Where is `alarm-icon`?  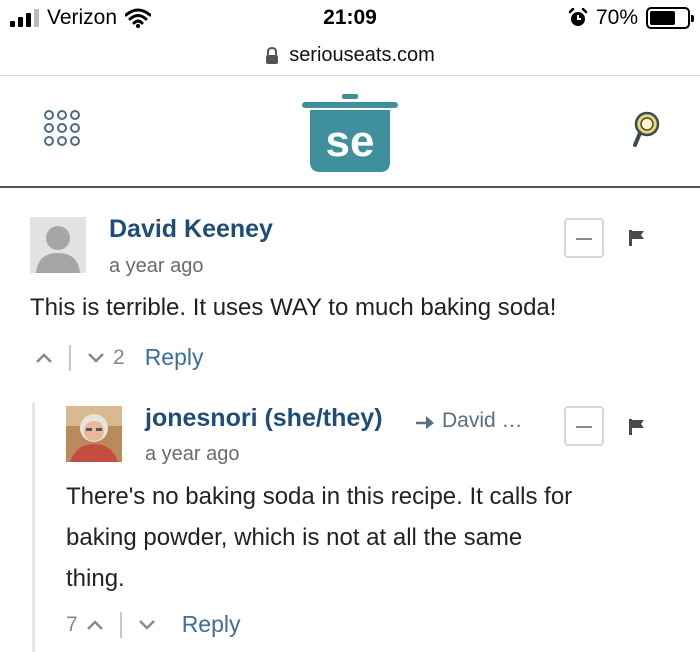
alarm-icon is located at coordinates (578, 17).